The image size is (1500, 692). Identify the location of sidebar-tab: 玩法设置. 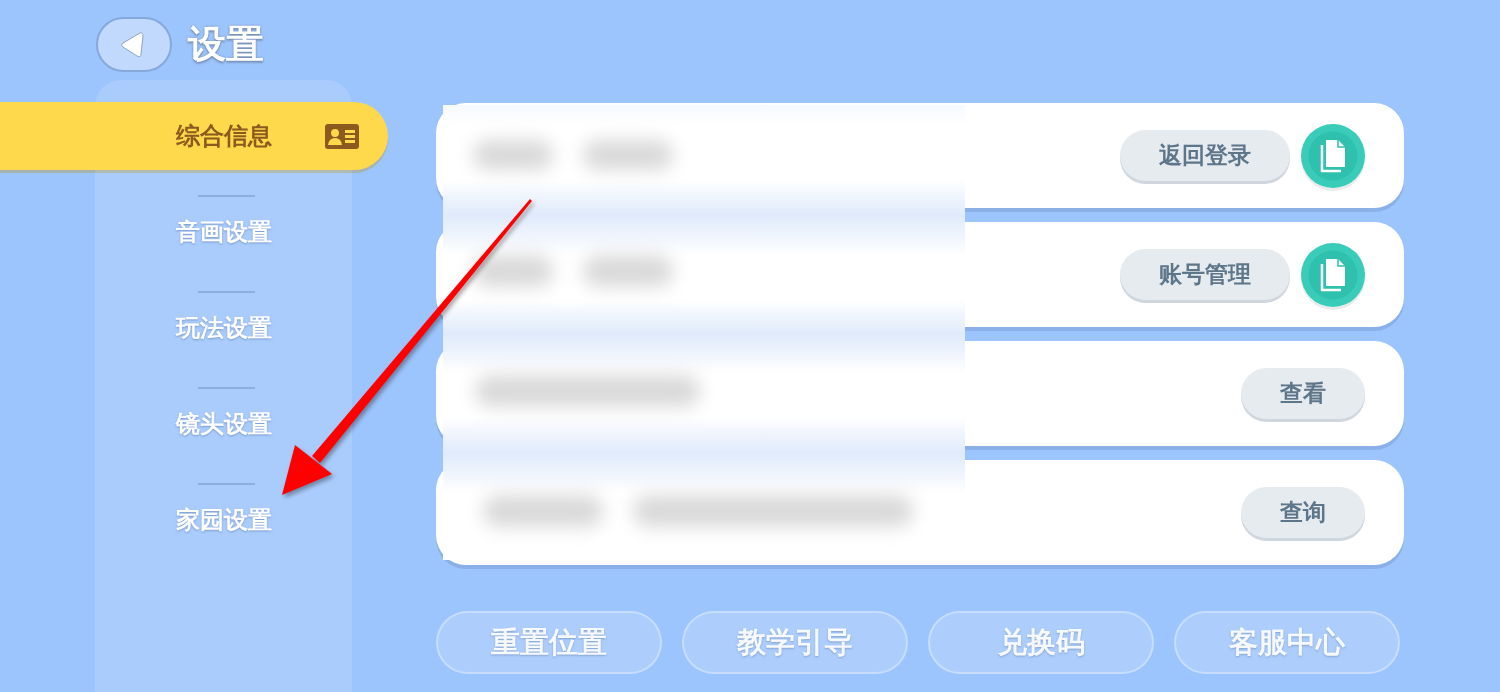
(223, 328).